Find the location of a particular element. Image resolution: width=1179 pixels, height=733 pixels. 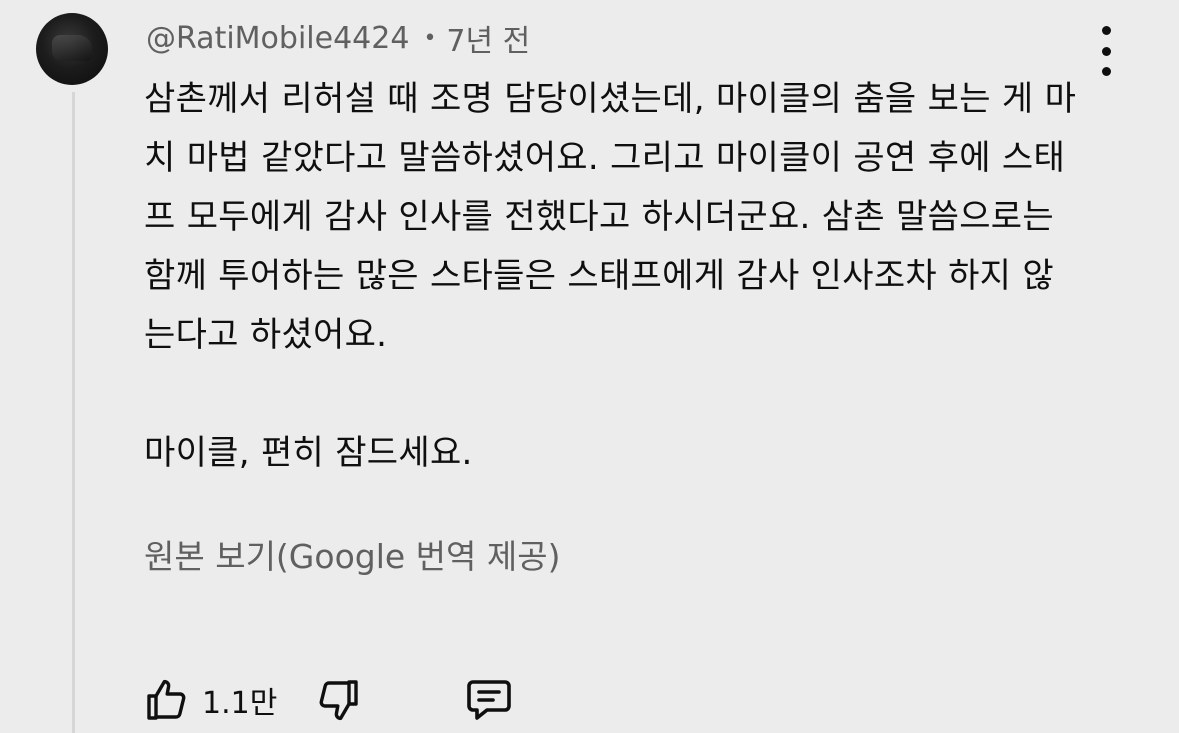

view-original-link: 원본 보기(Google 번역 제공) is located at coordinates (352, 557).